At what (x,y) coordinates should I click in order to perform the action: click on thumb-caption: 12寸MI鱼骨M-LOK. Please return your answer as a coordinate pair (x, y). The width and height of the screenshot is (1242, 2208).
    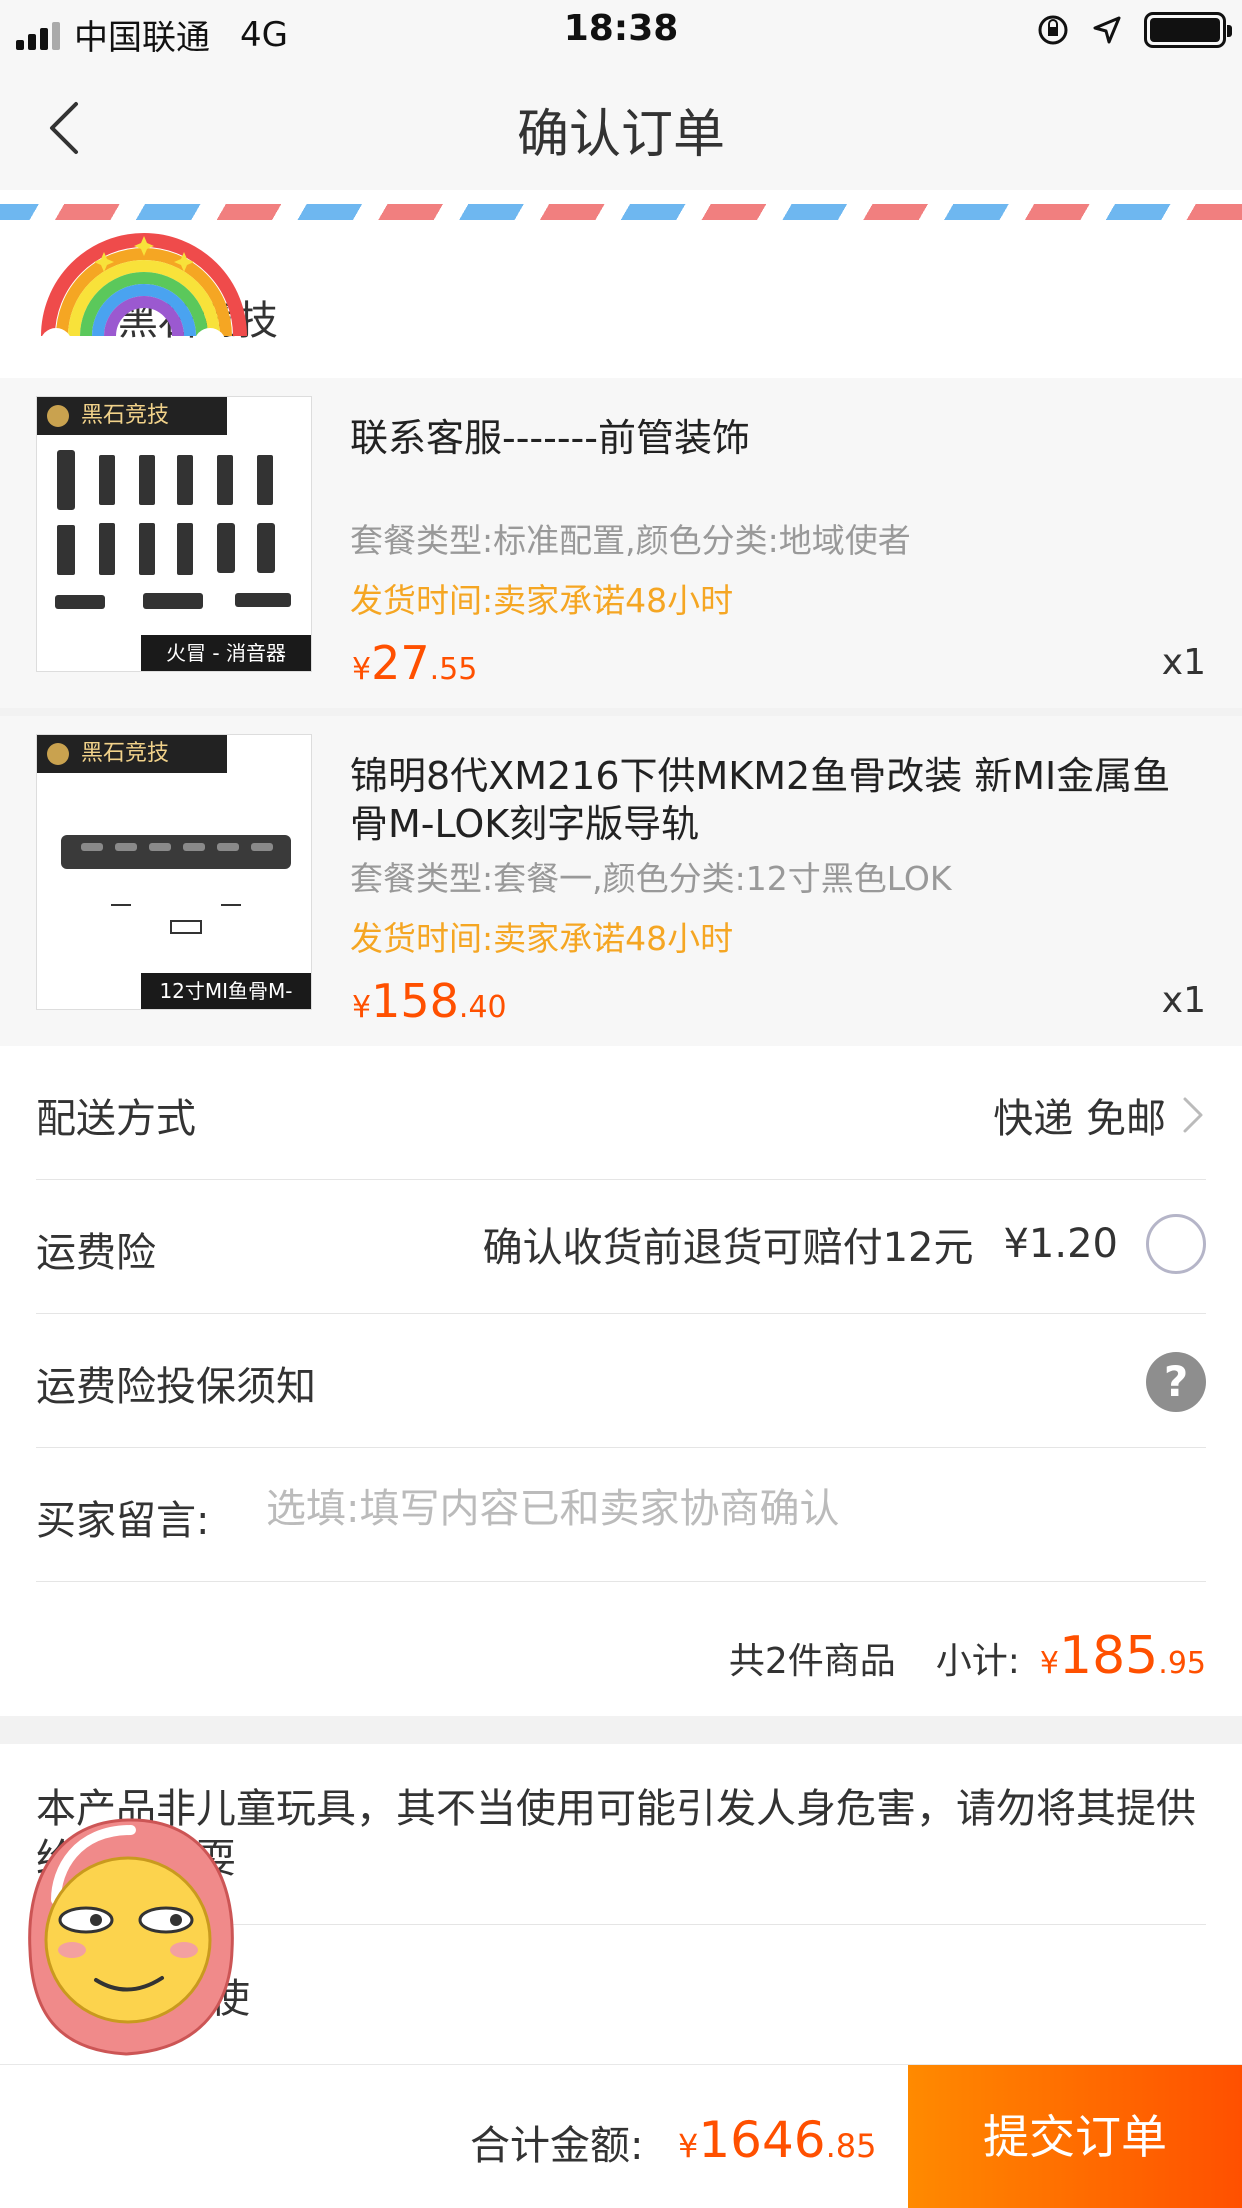
    Looking at the image, I should click on (226, 991).